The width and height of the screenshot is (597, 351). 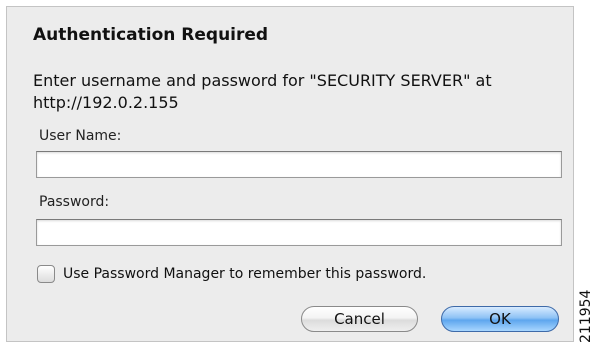 What do you see at coordinates (299, 232) in the screenshot?
I see `password-input` at bounding box center [299, 232].